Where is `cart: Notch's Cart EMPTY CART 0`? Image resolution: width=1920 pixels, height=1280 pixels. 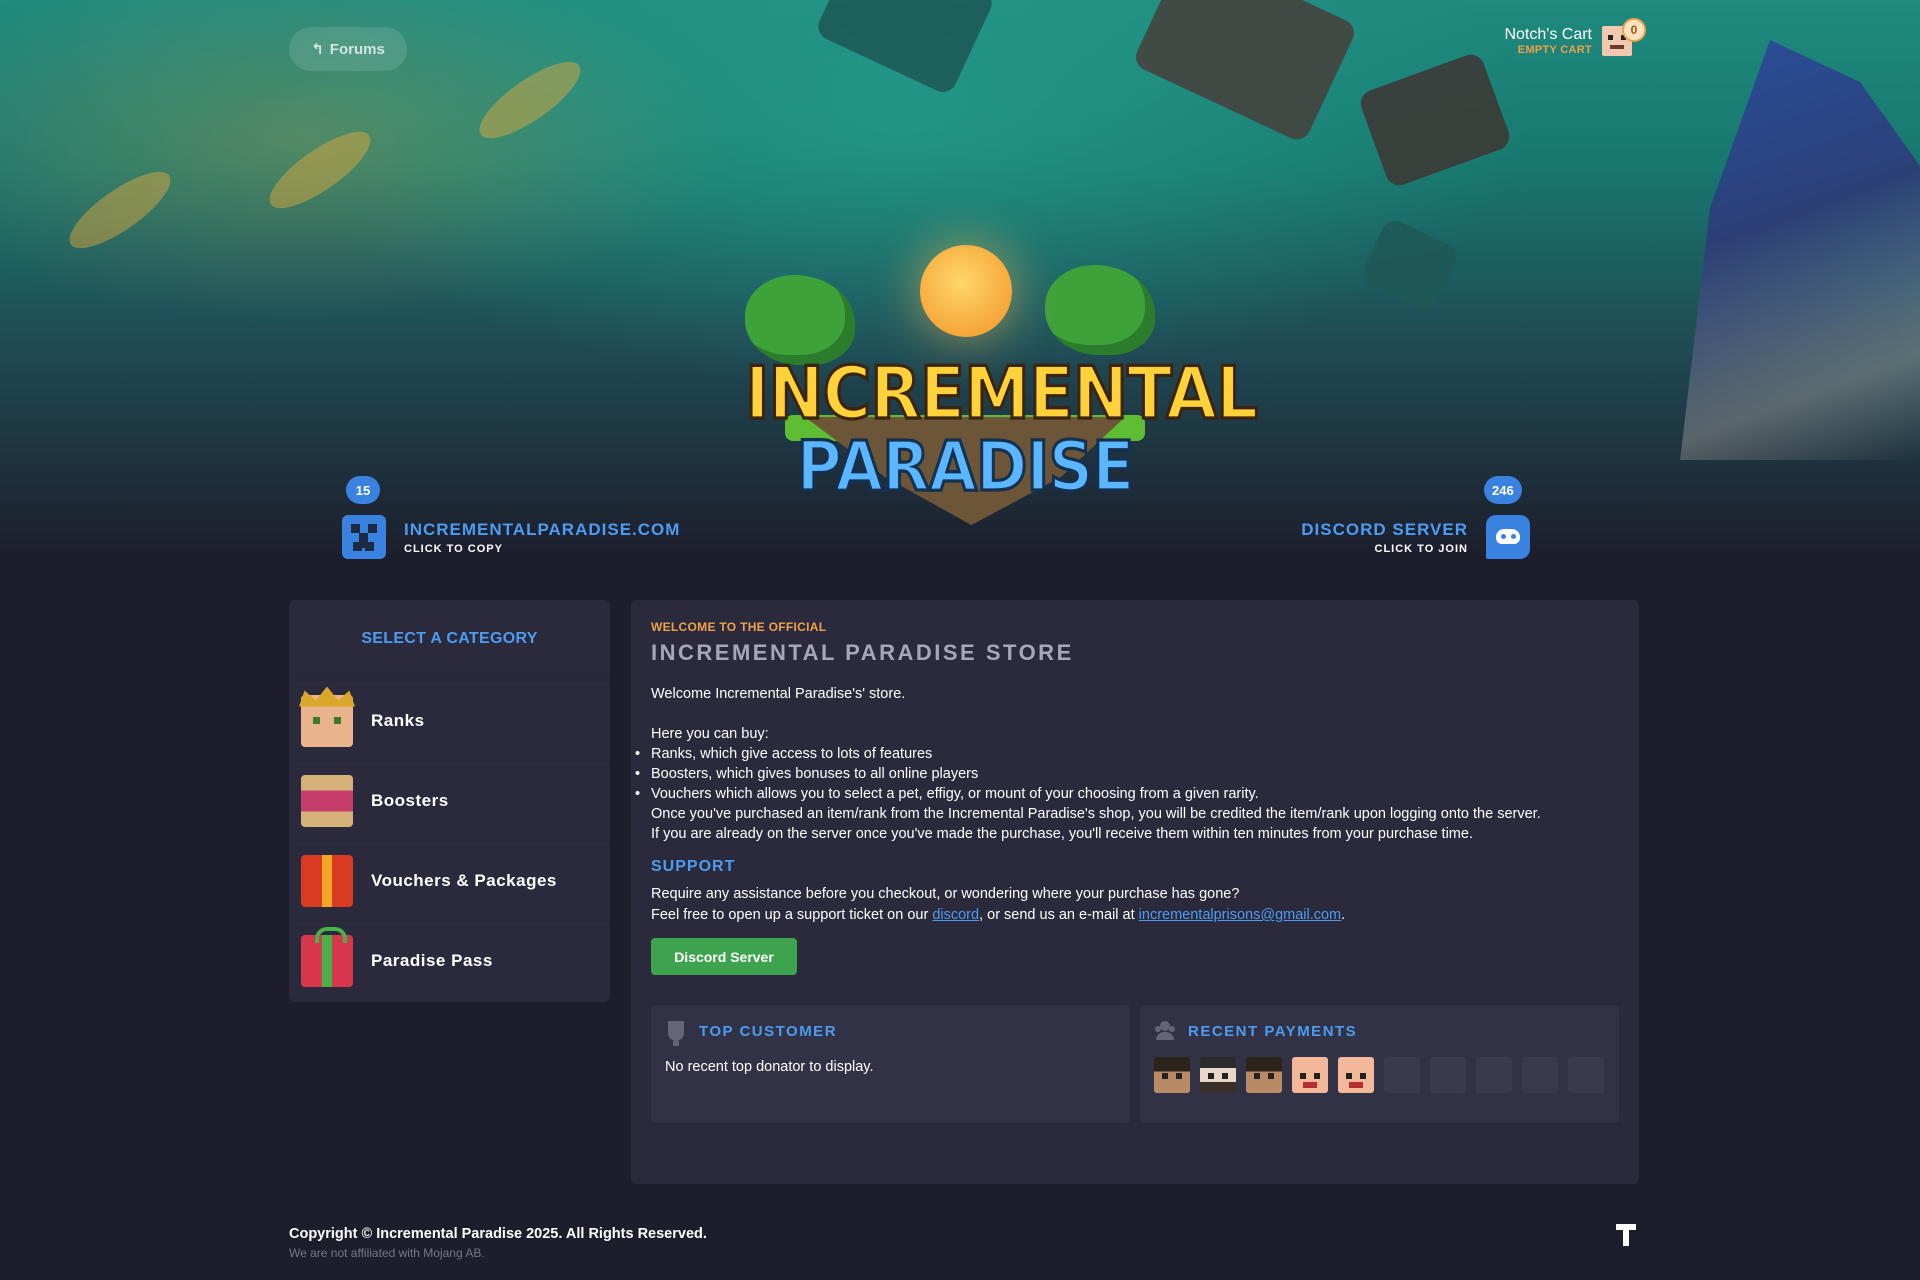 cart: Notch's Cart EMPTY CART 0 is located at coordinates (1575, 37).